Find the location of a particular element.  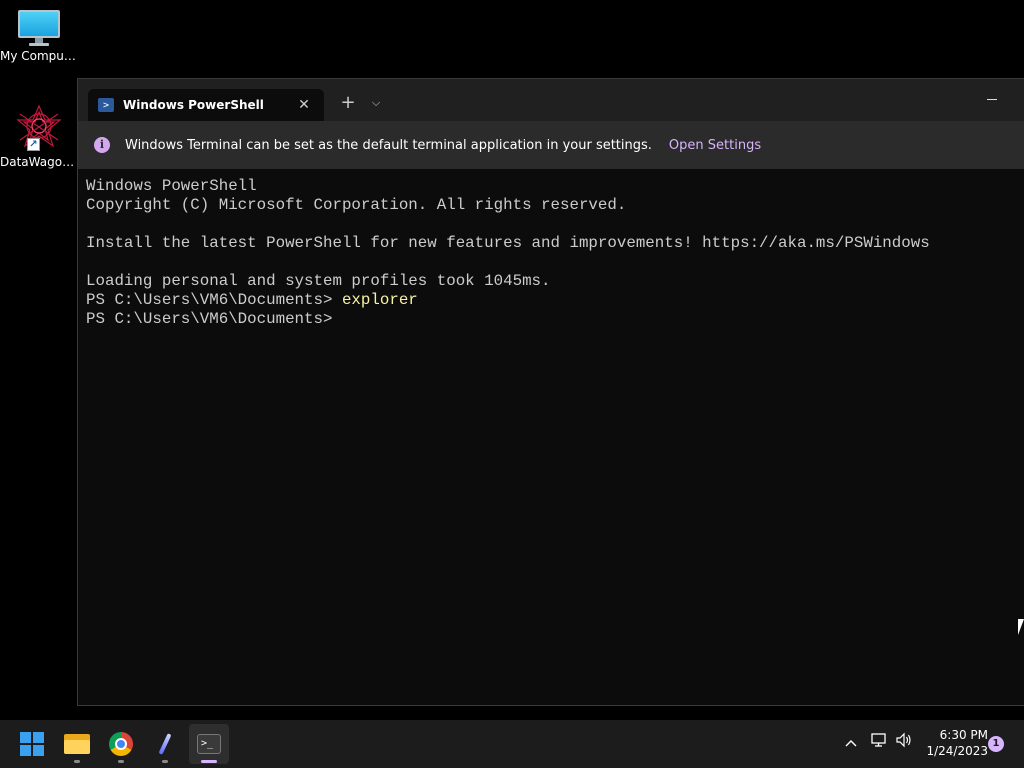

close-tab-icon: ✕ is located at coordinates (304, 105).